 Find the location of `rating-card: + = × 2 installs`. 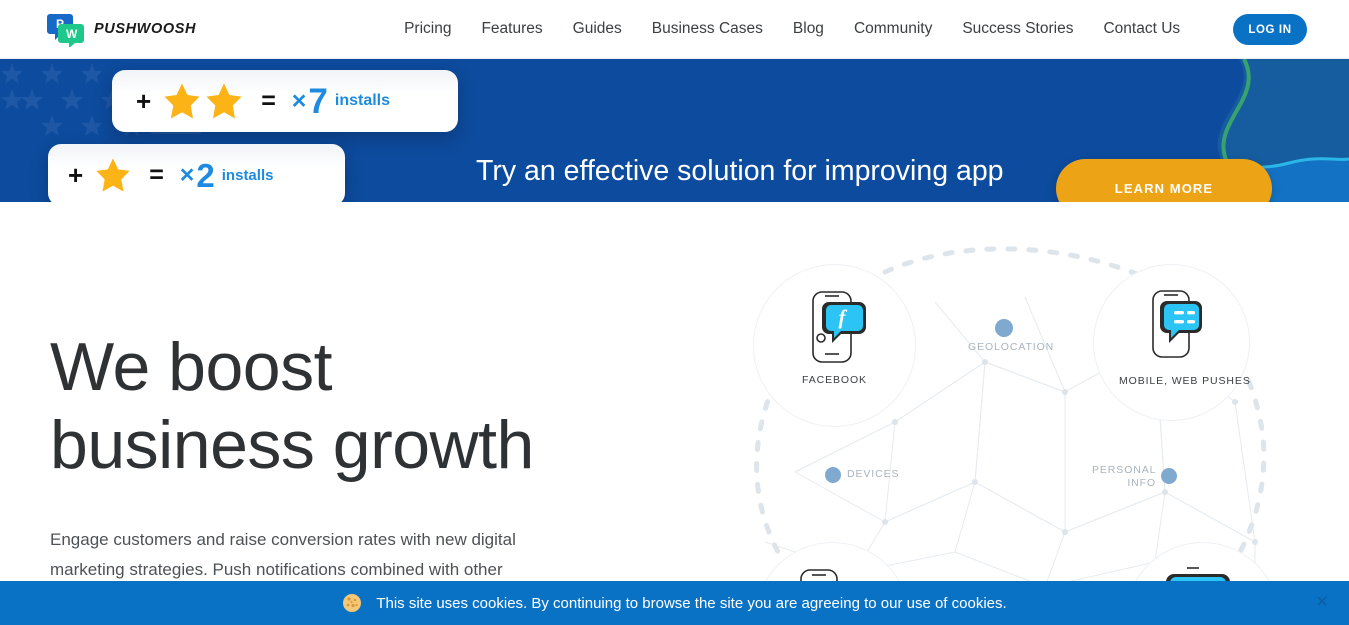

rating-card: + = × 2 installs is located at coordinates (196, 173).